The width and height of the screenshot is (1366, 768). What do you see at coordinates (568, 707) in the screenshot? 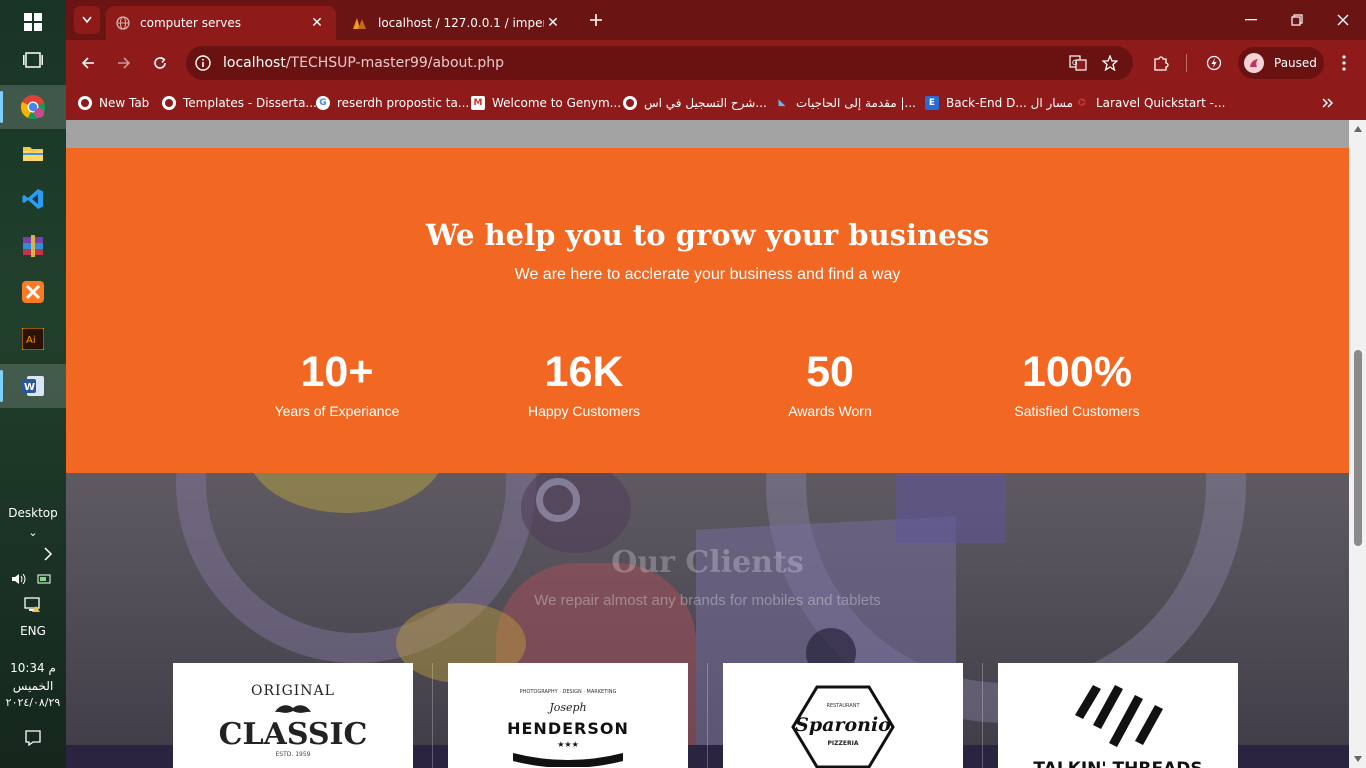
I see `logo-text-script: Joseph` at bounding box center [568, 707].